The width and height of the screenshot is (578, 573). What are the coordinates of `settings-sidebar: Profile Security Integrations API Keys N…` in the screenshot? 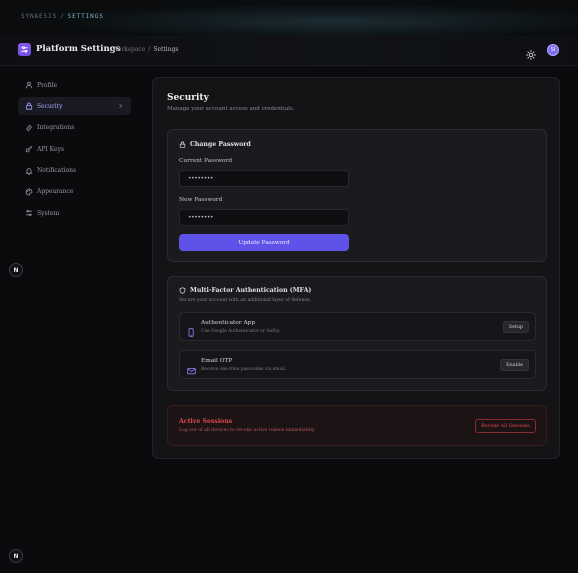 It's located at (74, 151).